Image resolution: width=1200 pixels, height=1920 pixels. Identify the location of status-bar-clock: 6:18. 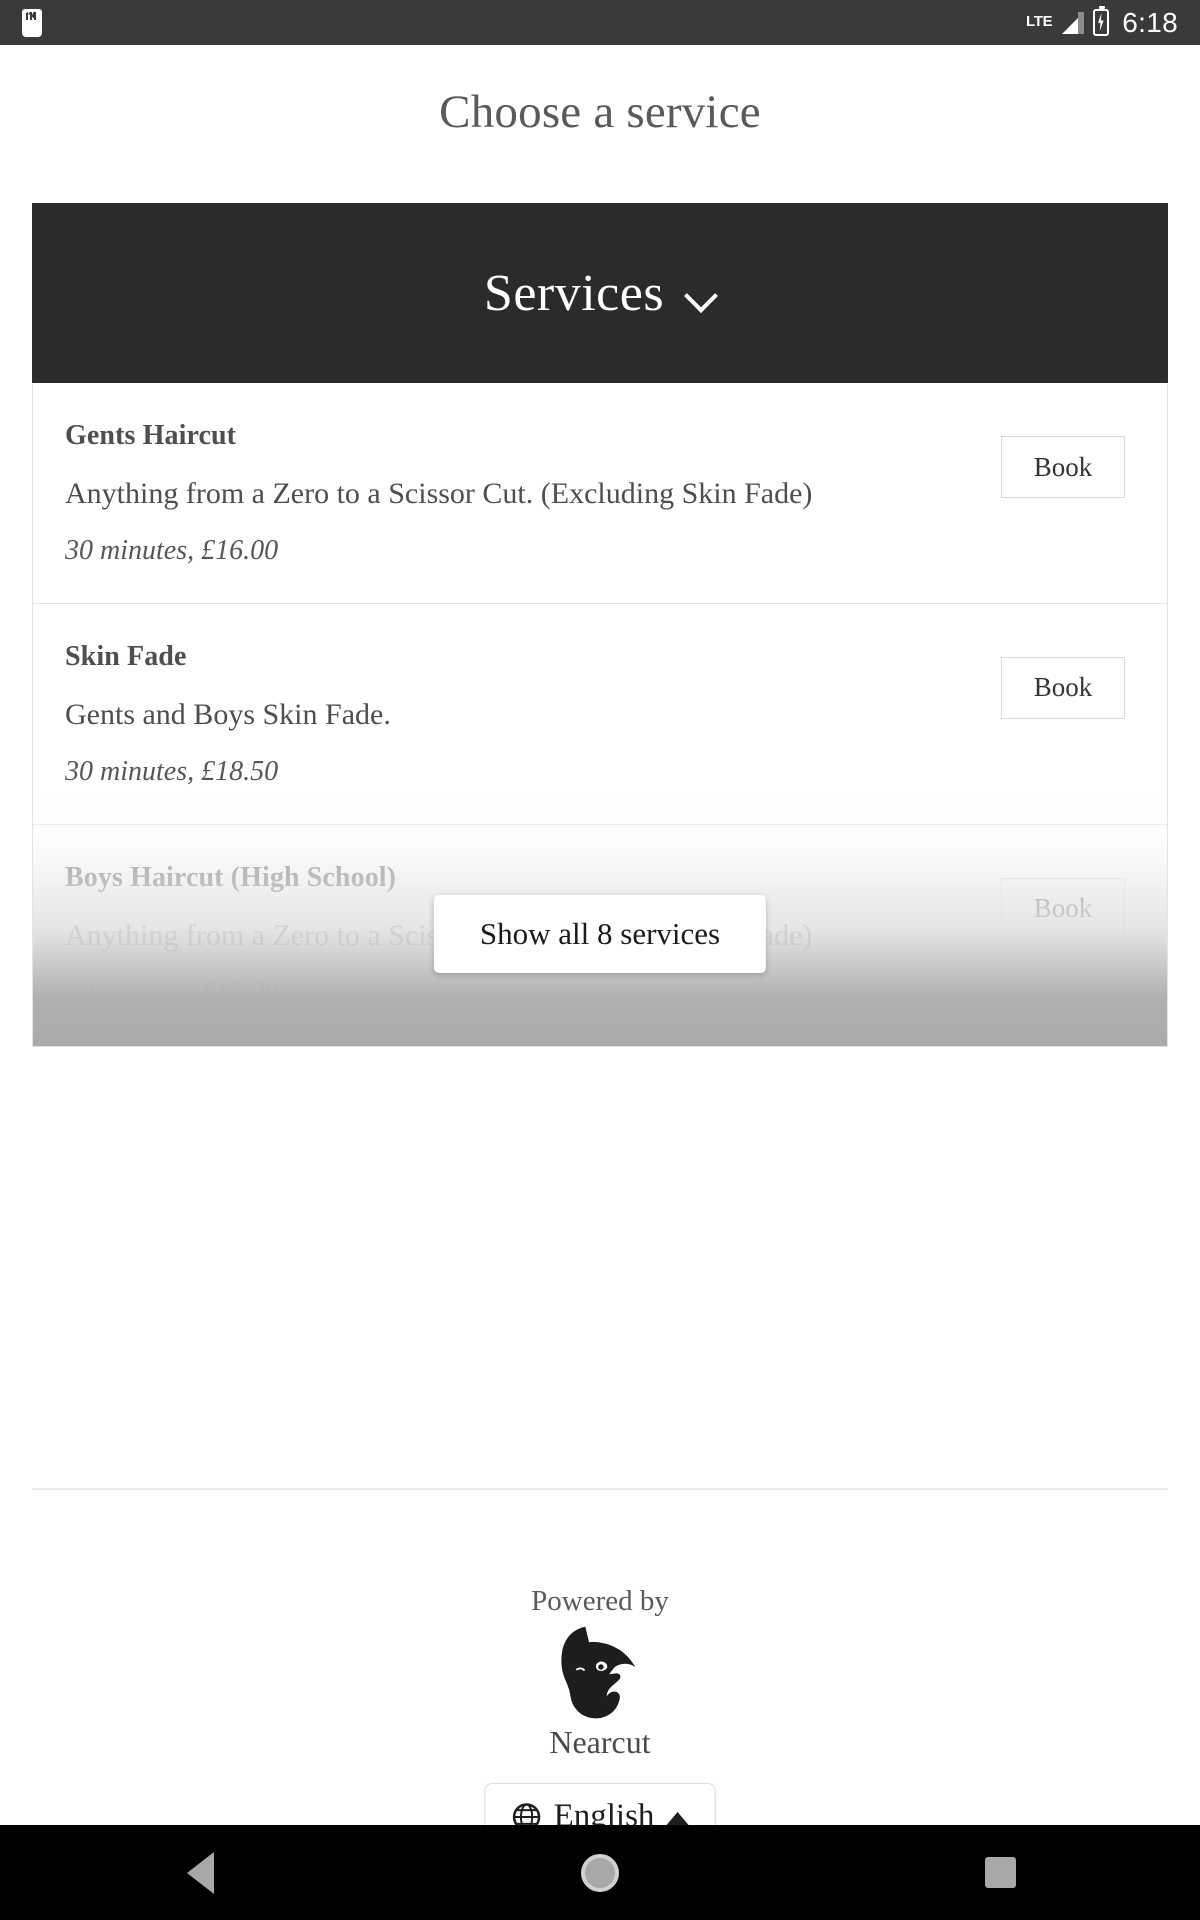
(1150, 22).